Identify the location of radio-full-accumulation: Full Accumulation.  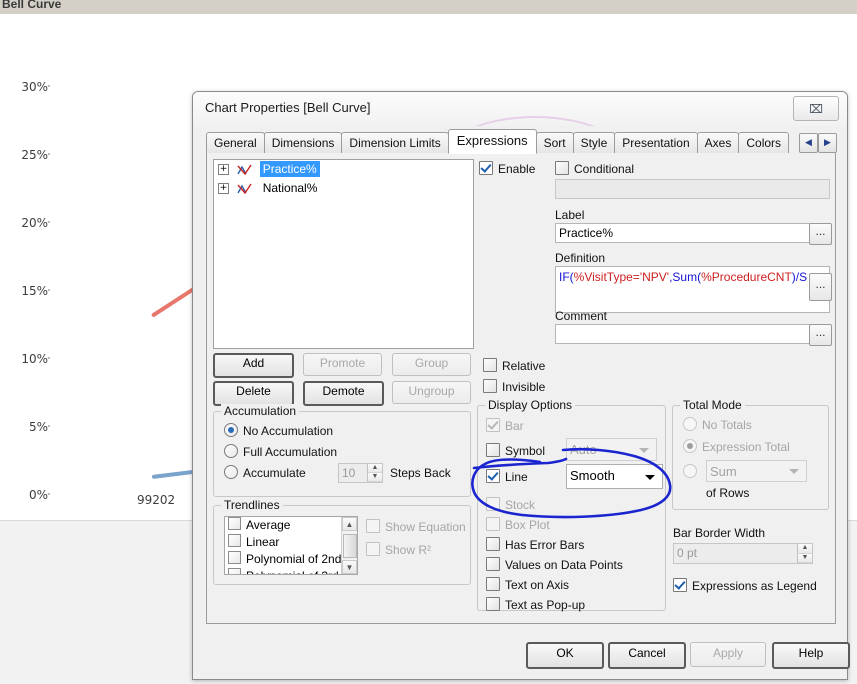
(280, 451).